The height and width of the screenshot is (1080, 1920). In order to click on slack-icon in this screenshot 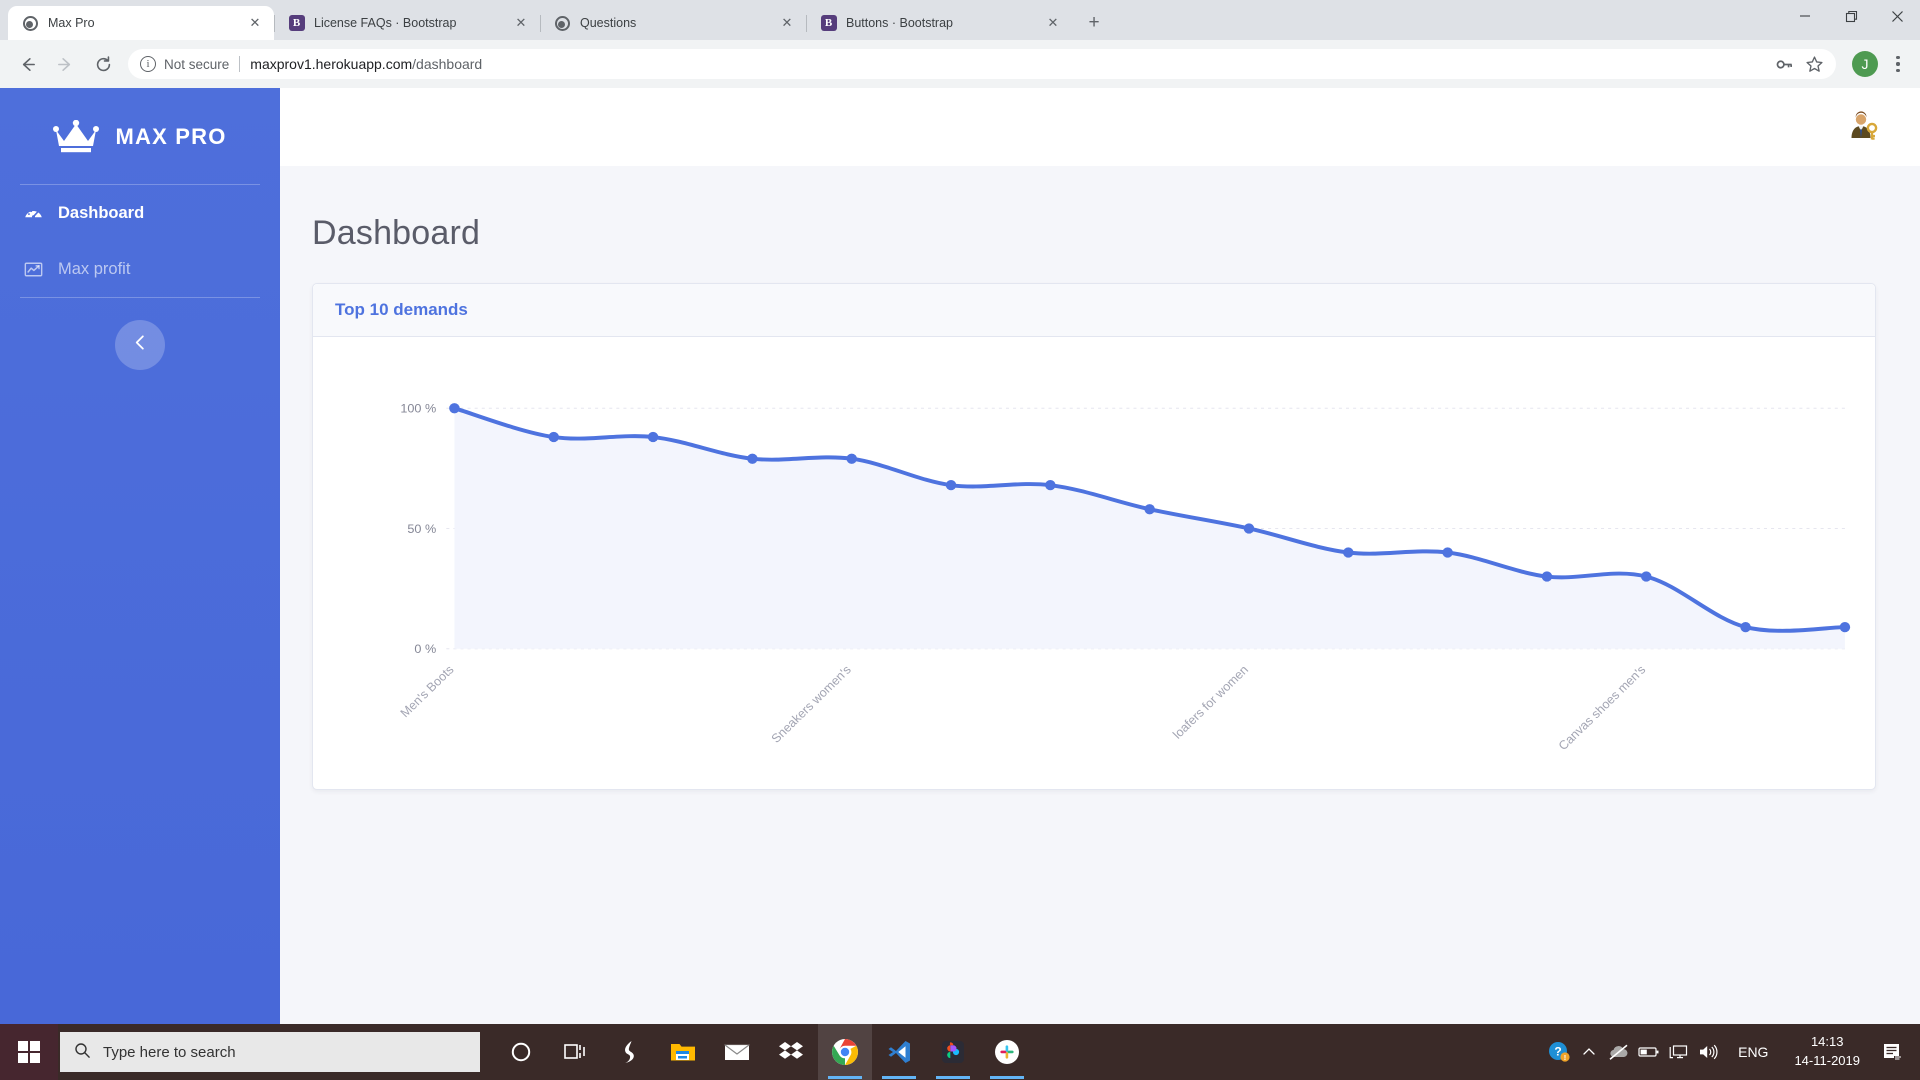, I will do `click(1007, 1052)`.